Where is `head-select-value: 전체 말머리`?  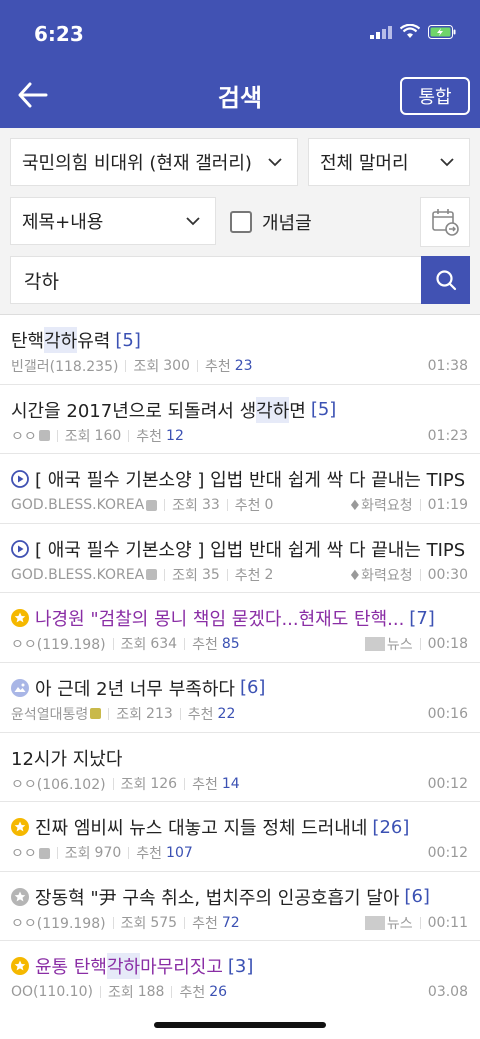
head-select-value: 전체 말머리 is located at coordinates (364, 163).